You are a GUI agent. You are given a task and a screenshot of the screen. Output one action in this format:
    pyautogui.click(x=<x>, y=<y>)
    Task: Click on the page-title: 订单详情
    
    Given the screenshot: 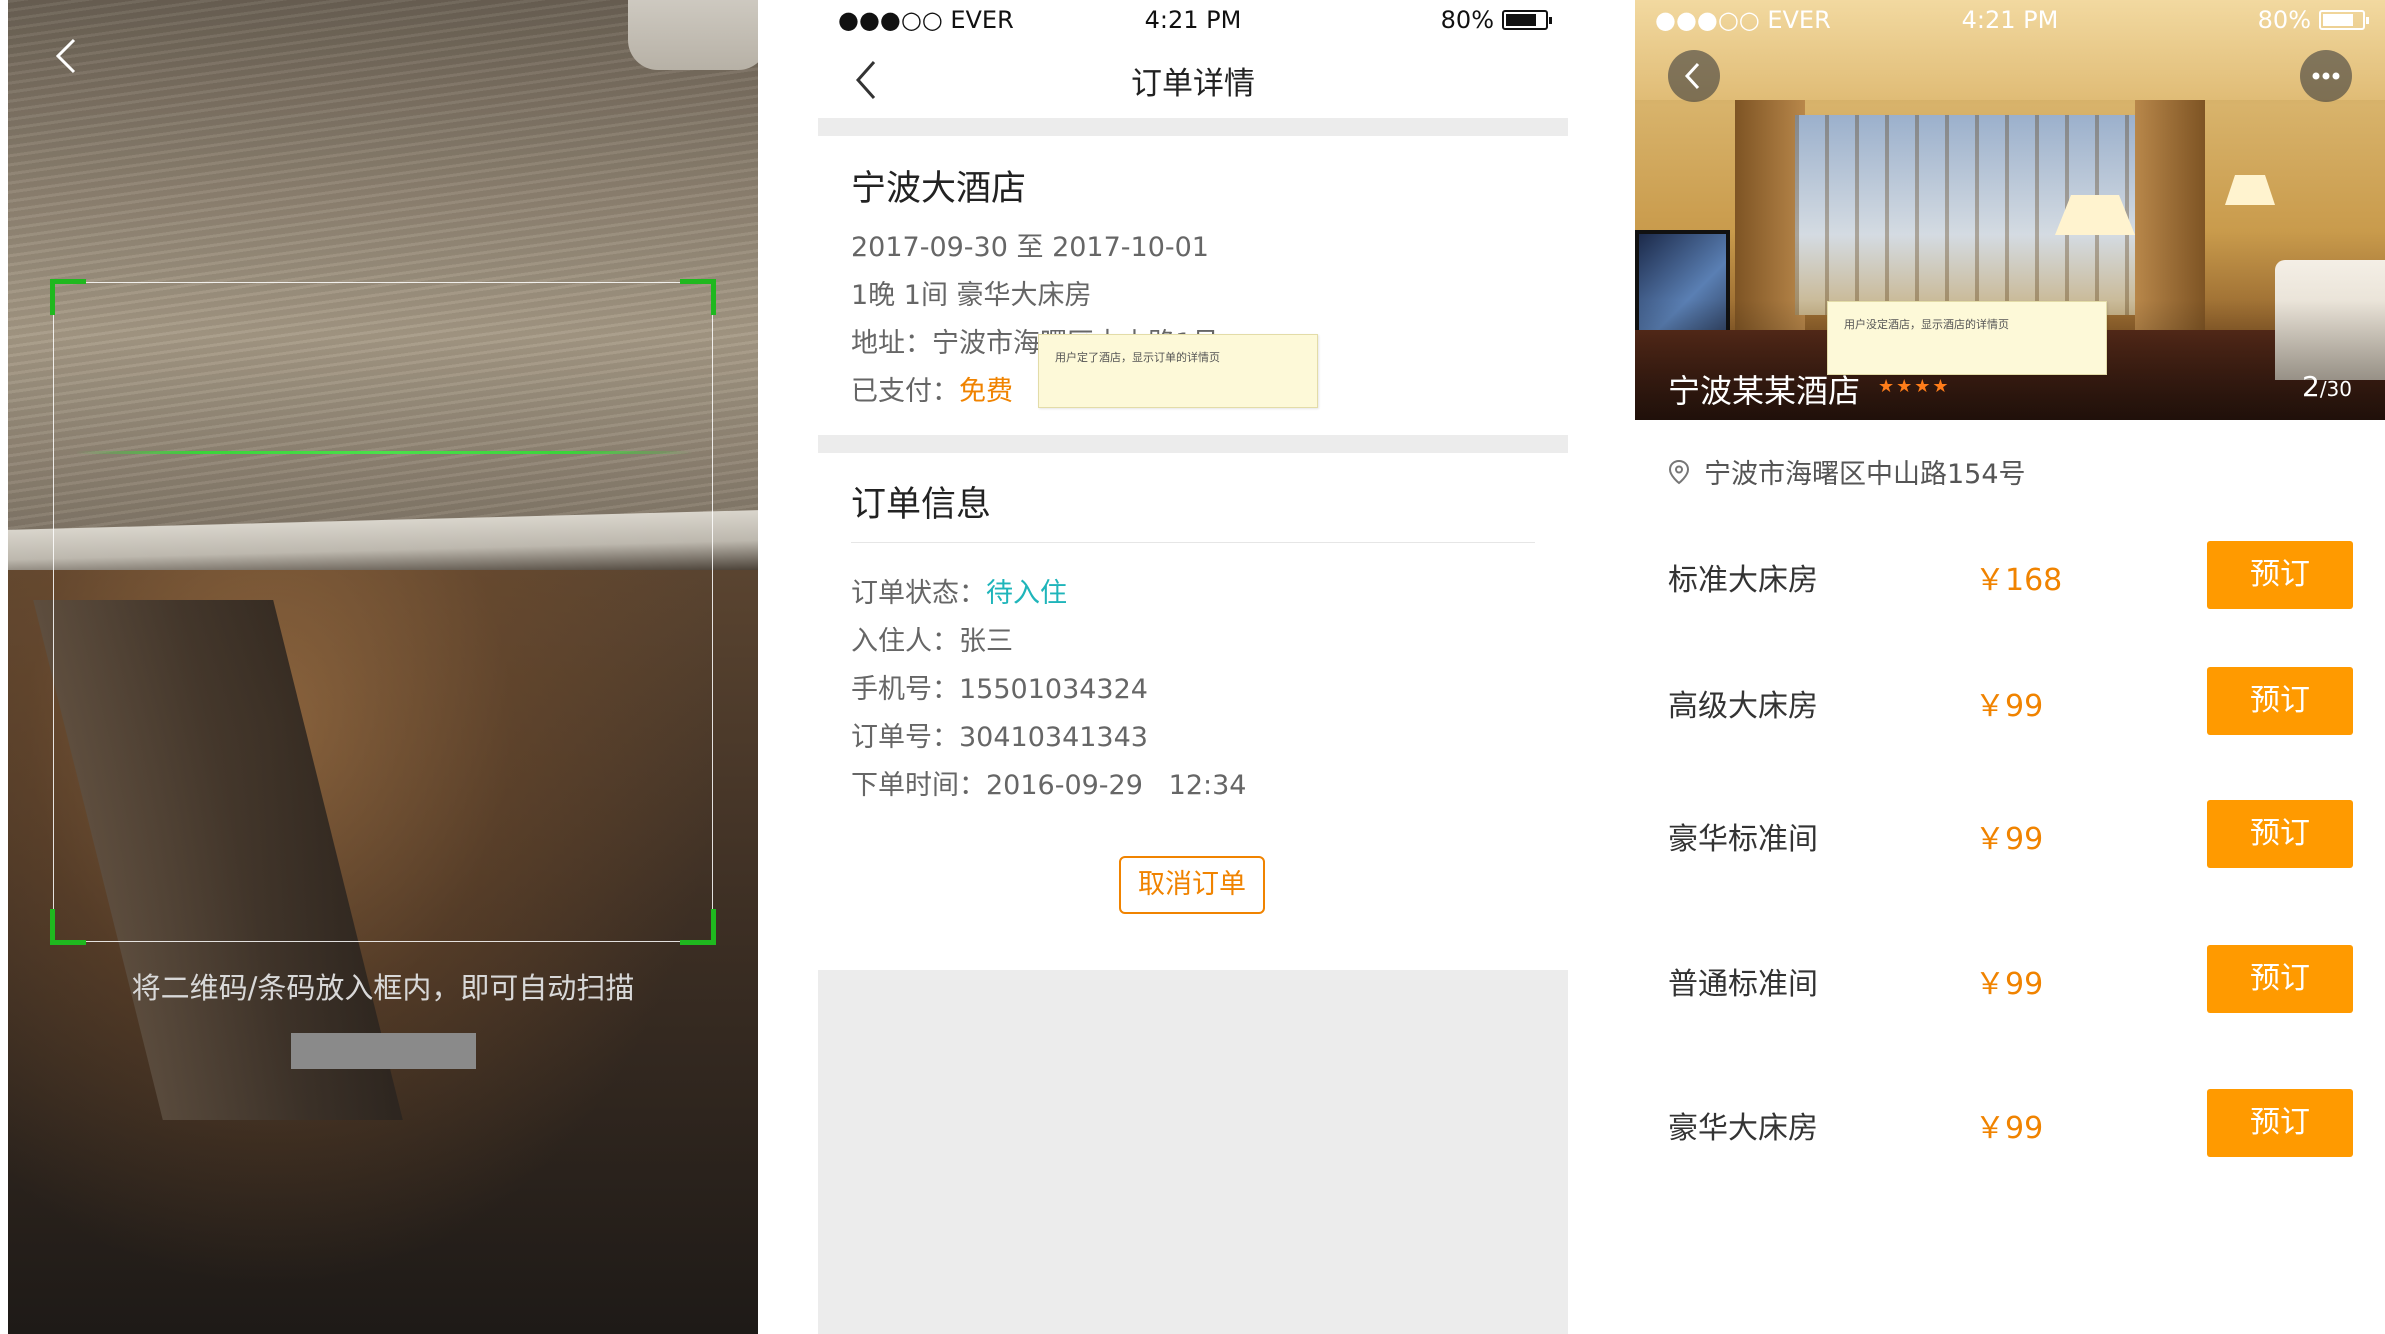 What is the action you would take?
    pyautogui.click(x=1193, y=84)
    